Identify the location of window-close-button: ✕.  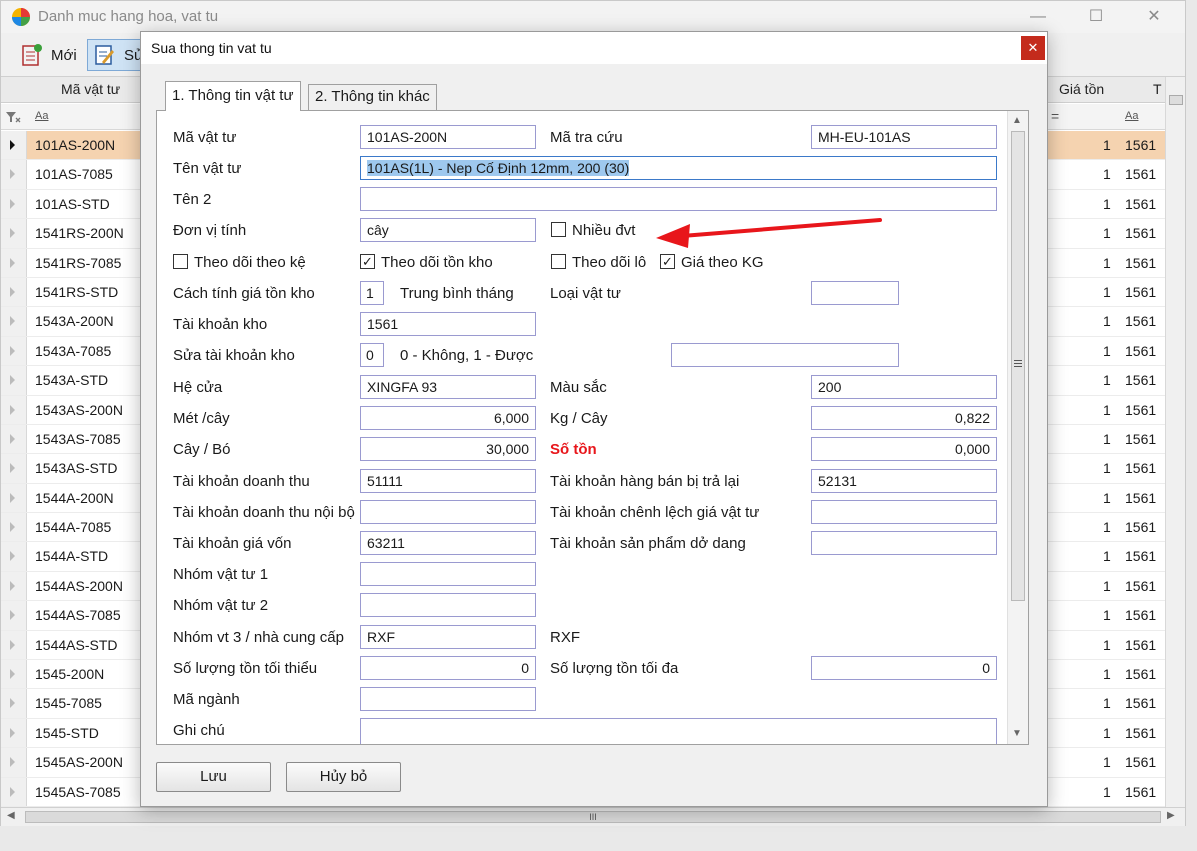
(1154, 17).